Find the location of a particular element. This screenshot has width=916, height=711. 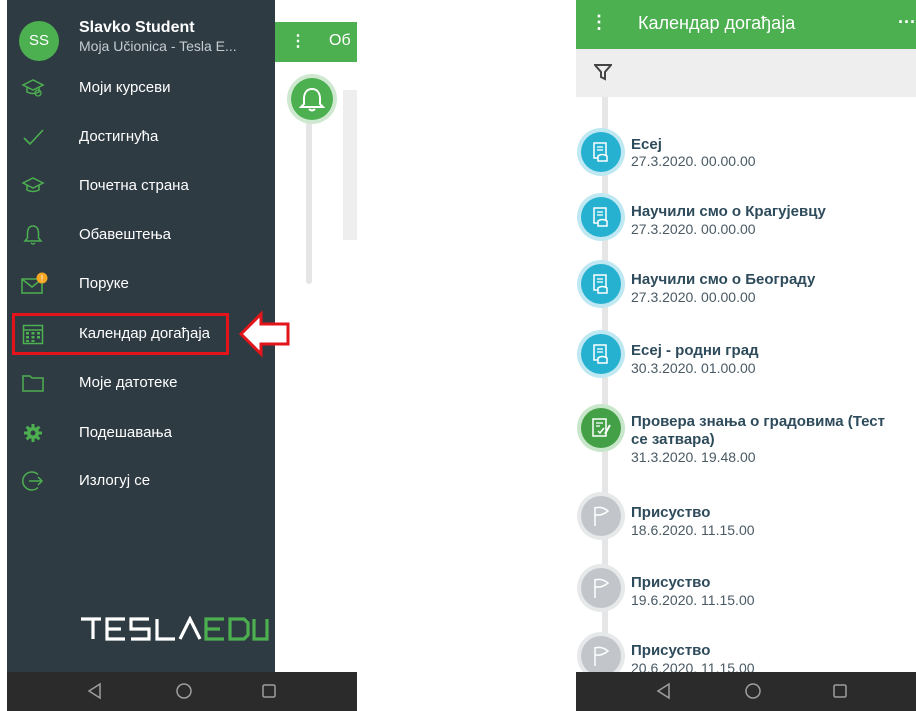

event-title: Научили смо о Београду is located at coordinates (723, 279).